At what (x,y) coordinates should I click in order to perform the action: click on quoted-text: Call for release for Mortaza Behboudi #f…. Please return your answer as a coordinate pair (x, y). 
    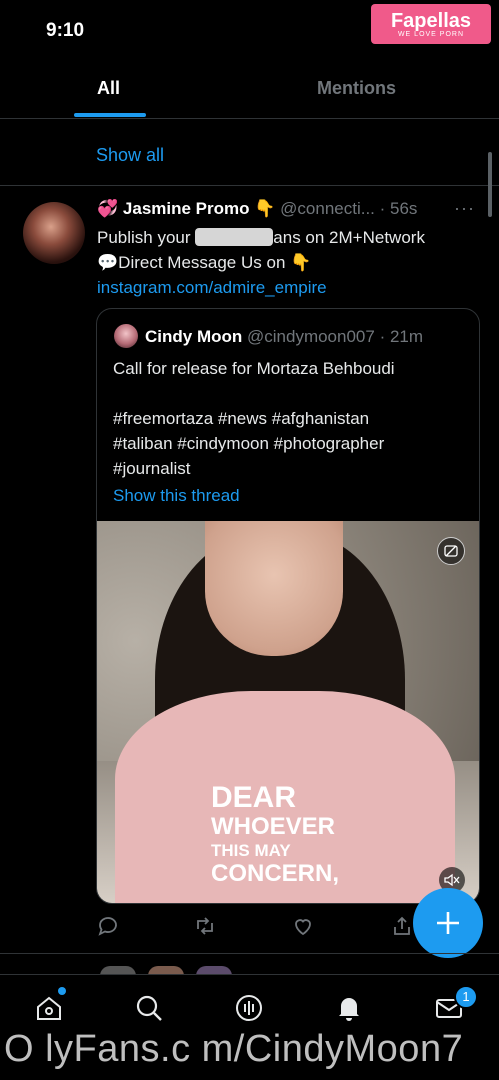
    Looking at the image, I should click on (254, 418).